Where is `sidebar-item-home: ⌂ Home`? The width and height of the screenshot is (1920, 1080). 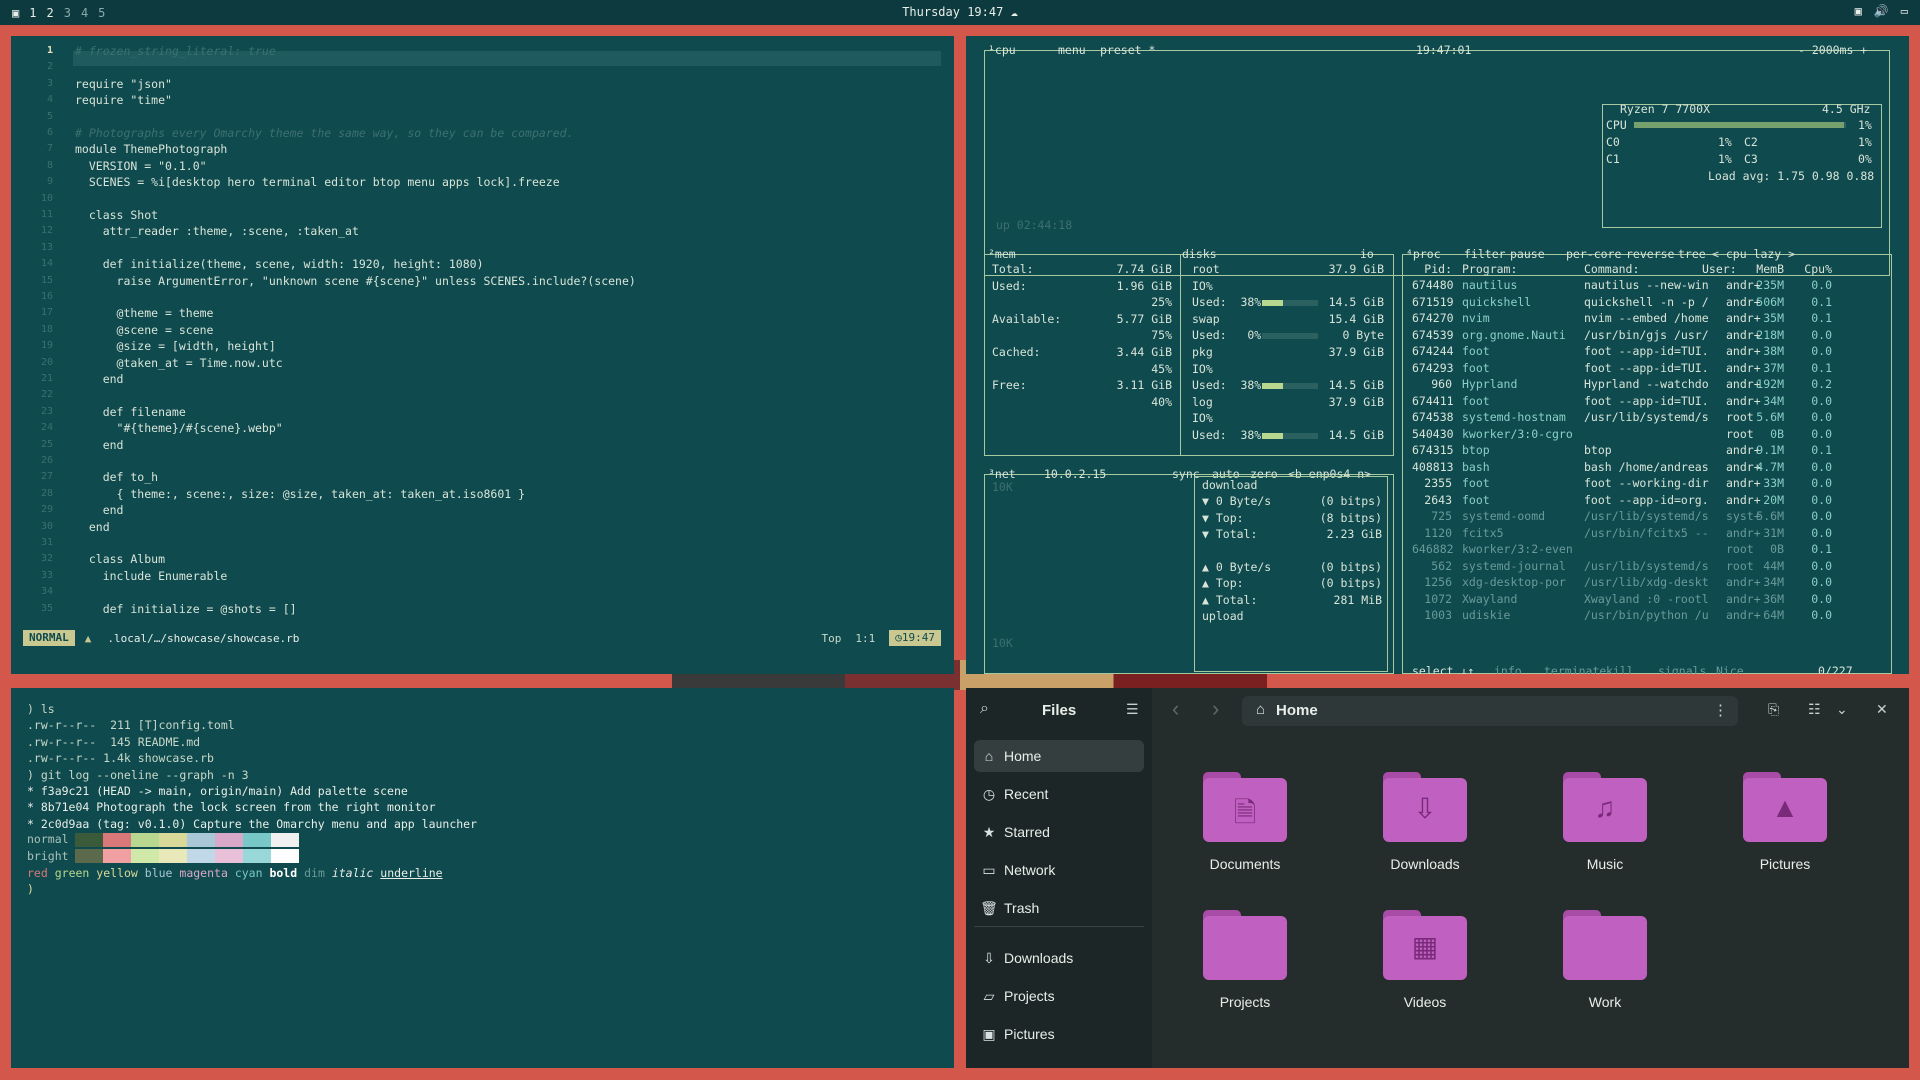
sidebar-item-home: ⌂ Home is located at coordinates (1059, 756).